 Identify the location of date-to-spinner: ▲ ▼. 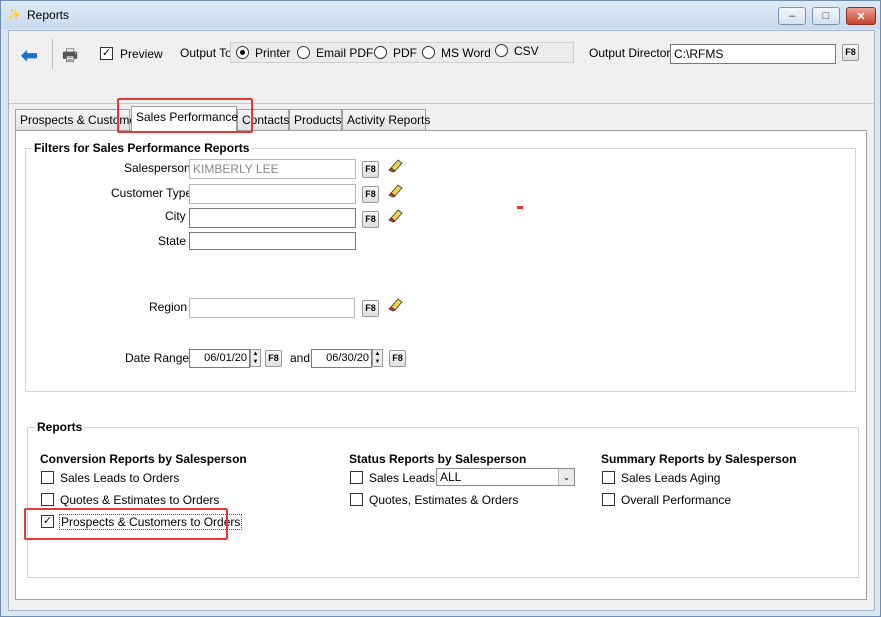
(377, 358).